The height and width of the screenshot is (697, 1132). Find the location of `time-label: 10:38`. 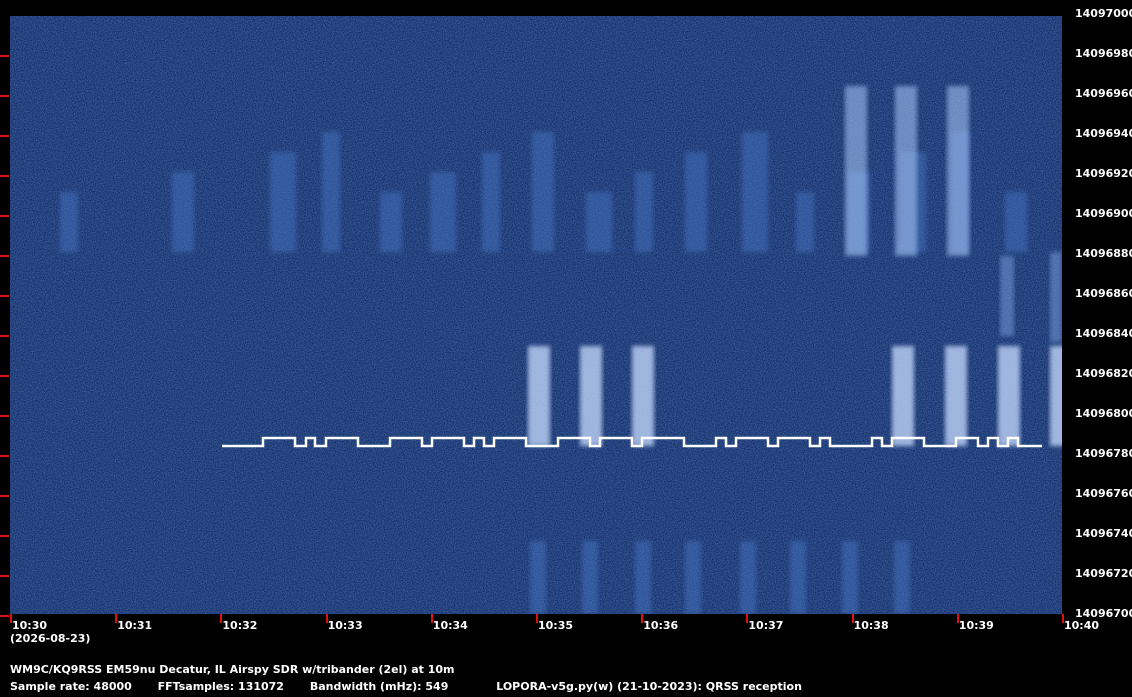

time-label: 10:38 is located at coordinates (871, 625).